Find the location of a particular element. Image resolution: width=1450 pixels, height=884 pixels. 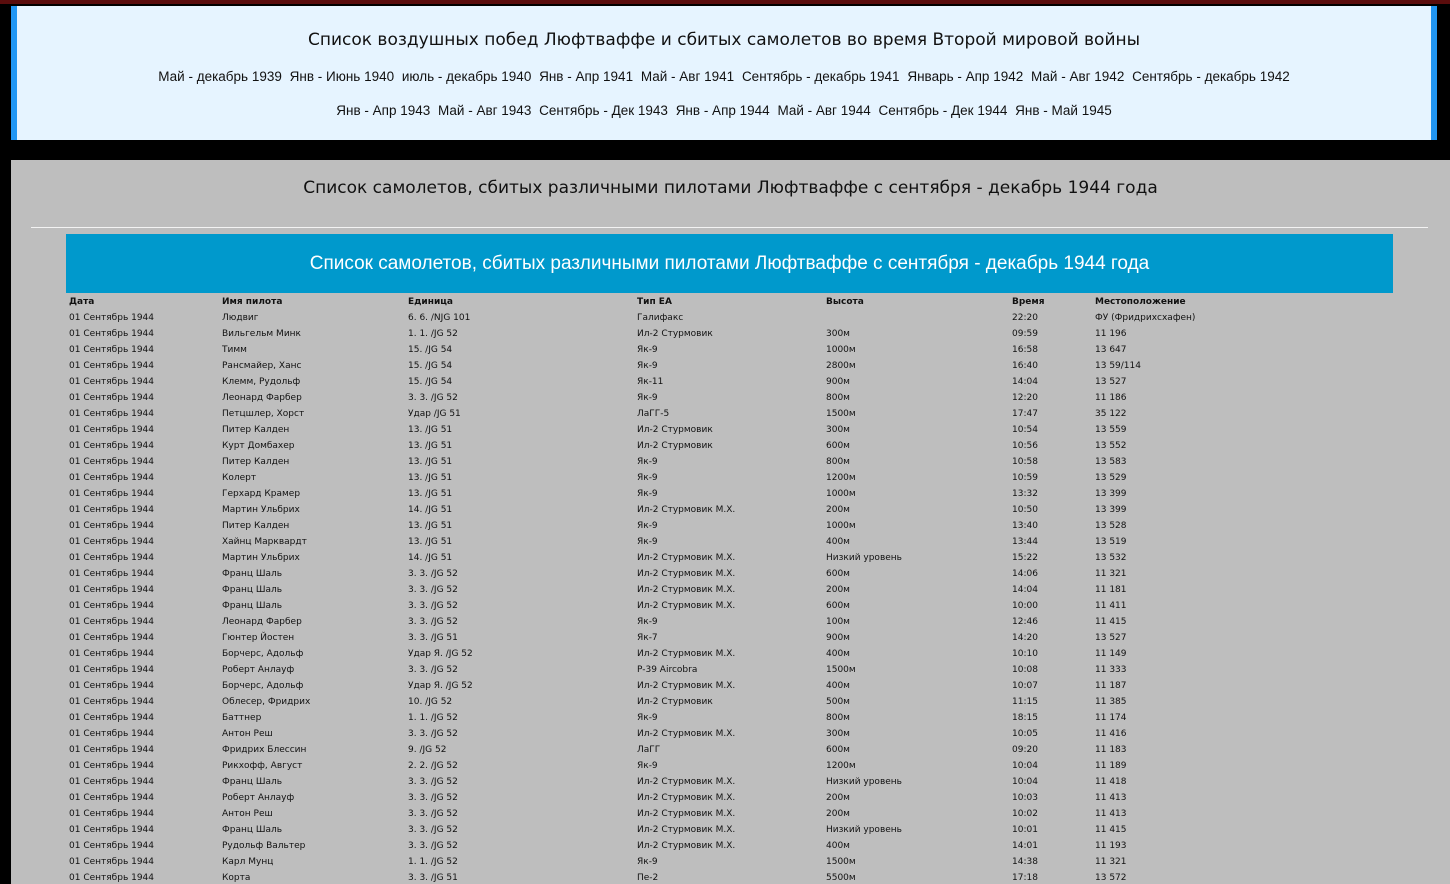

cell-pilot: Антон Реш is located at coordinates (247, 734).